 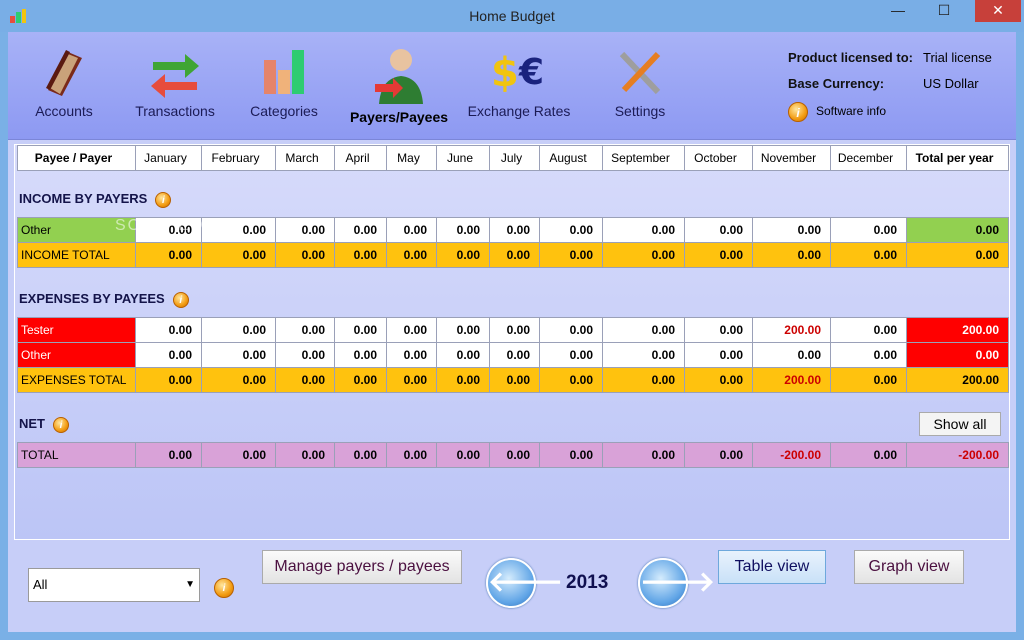 What do you see at coordinates (64, 81) in the screenshot?
I see `toolbar-accounts: Accounts` at bounding box center [64, 81].